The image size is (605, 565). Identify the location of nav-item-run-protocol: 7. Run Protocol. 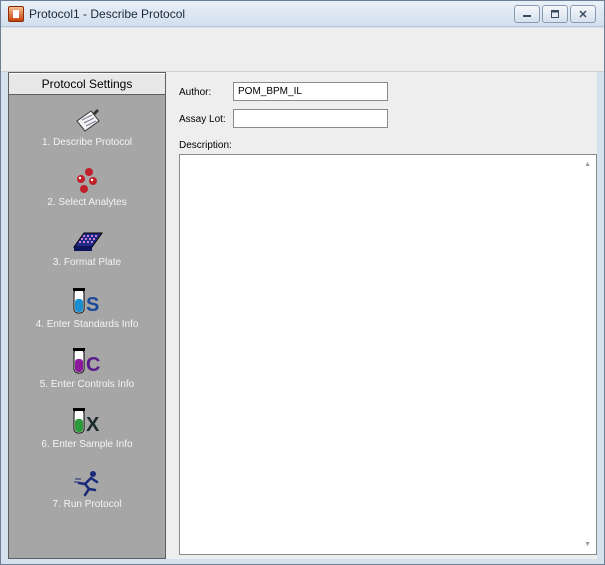
(87, 489).